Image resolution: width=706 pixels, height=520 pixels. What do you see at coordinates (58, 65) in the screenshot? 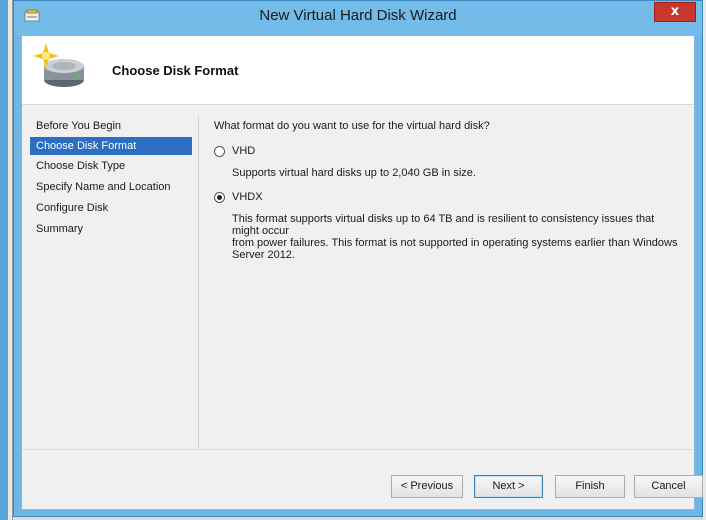
I see `virtual-disk-sparkle-icon` at bounding box center [58, 65].